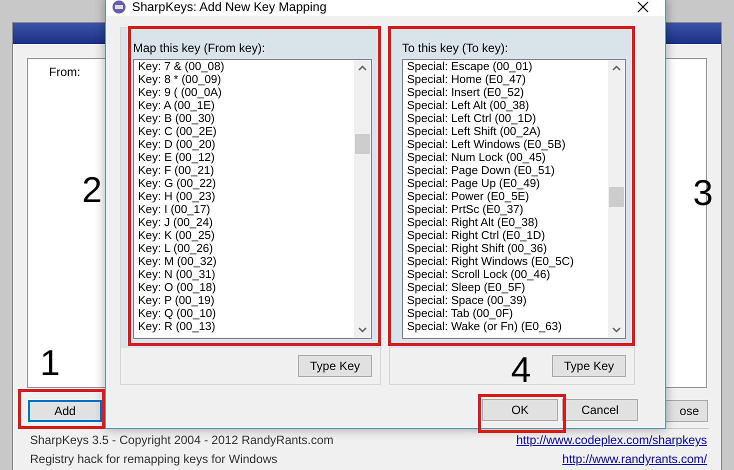 The image size is (734, 470). I want to click on key-item: Special: Num Lock (00_45), so click(507, 158).